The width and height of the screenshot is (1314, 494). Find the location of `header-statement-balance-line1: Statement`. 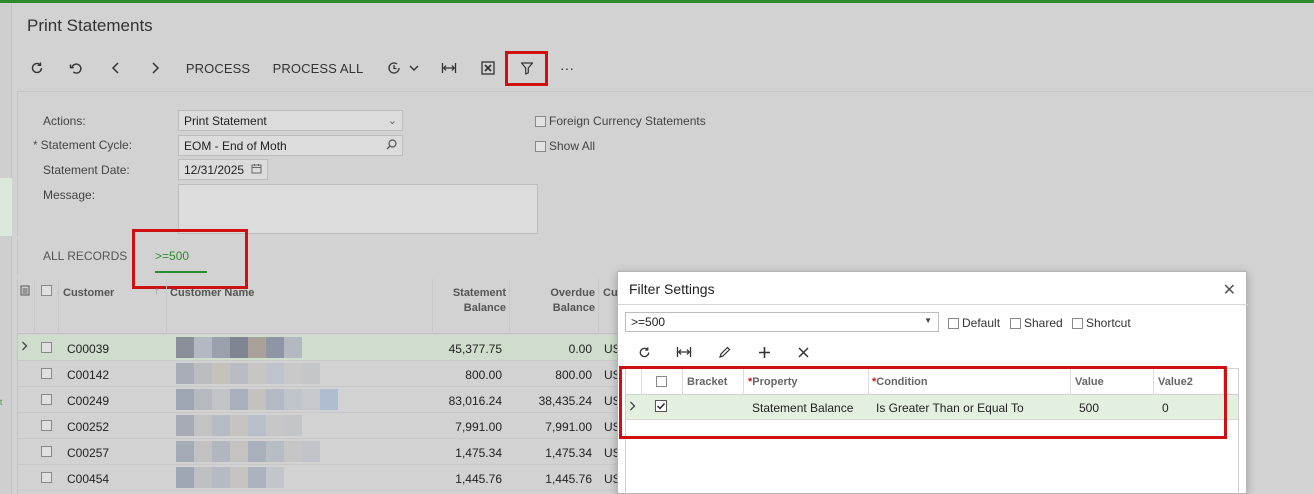

header-statement-balance-line1: Statement is located at coordinates (479, 293).